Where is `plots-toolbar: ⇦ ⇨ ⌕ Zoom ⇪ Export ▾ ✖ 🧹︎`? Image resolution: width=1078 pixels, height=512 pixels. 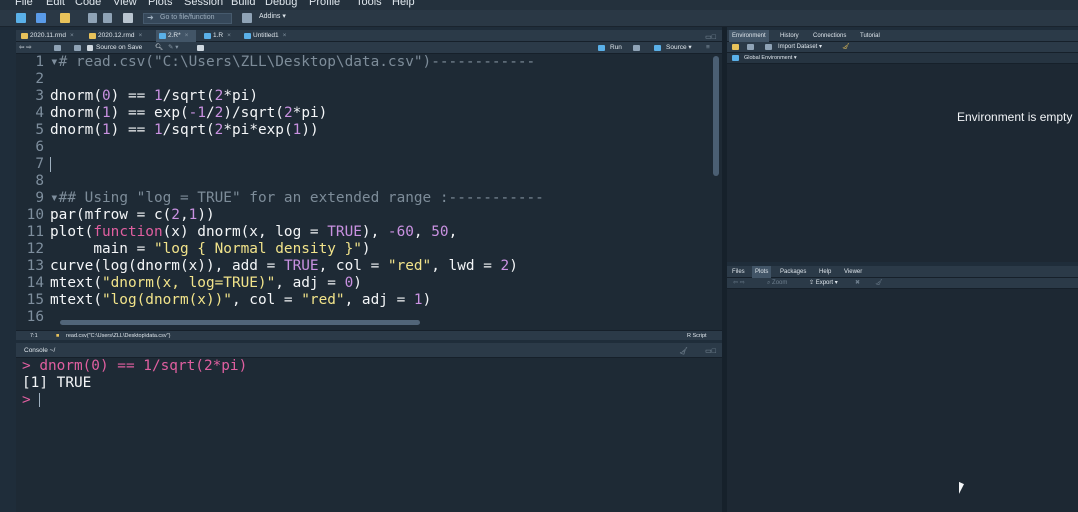 plots-toolbar: ⇦ ⇨ ⌕ Zoom ⇪ Export ▾ ✖ 🧹︎ is located at coordinates (902, 283).